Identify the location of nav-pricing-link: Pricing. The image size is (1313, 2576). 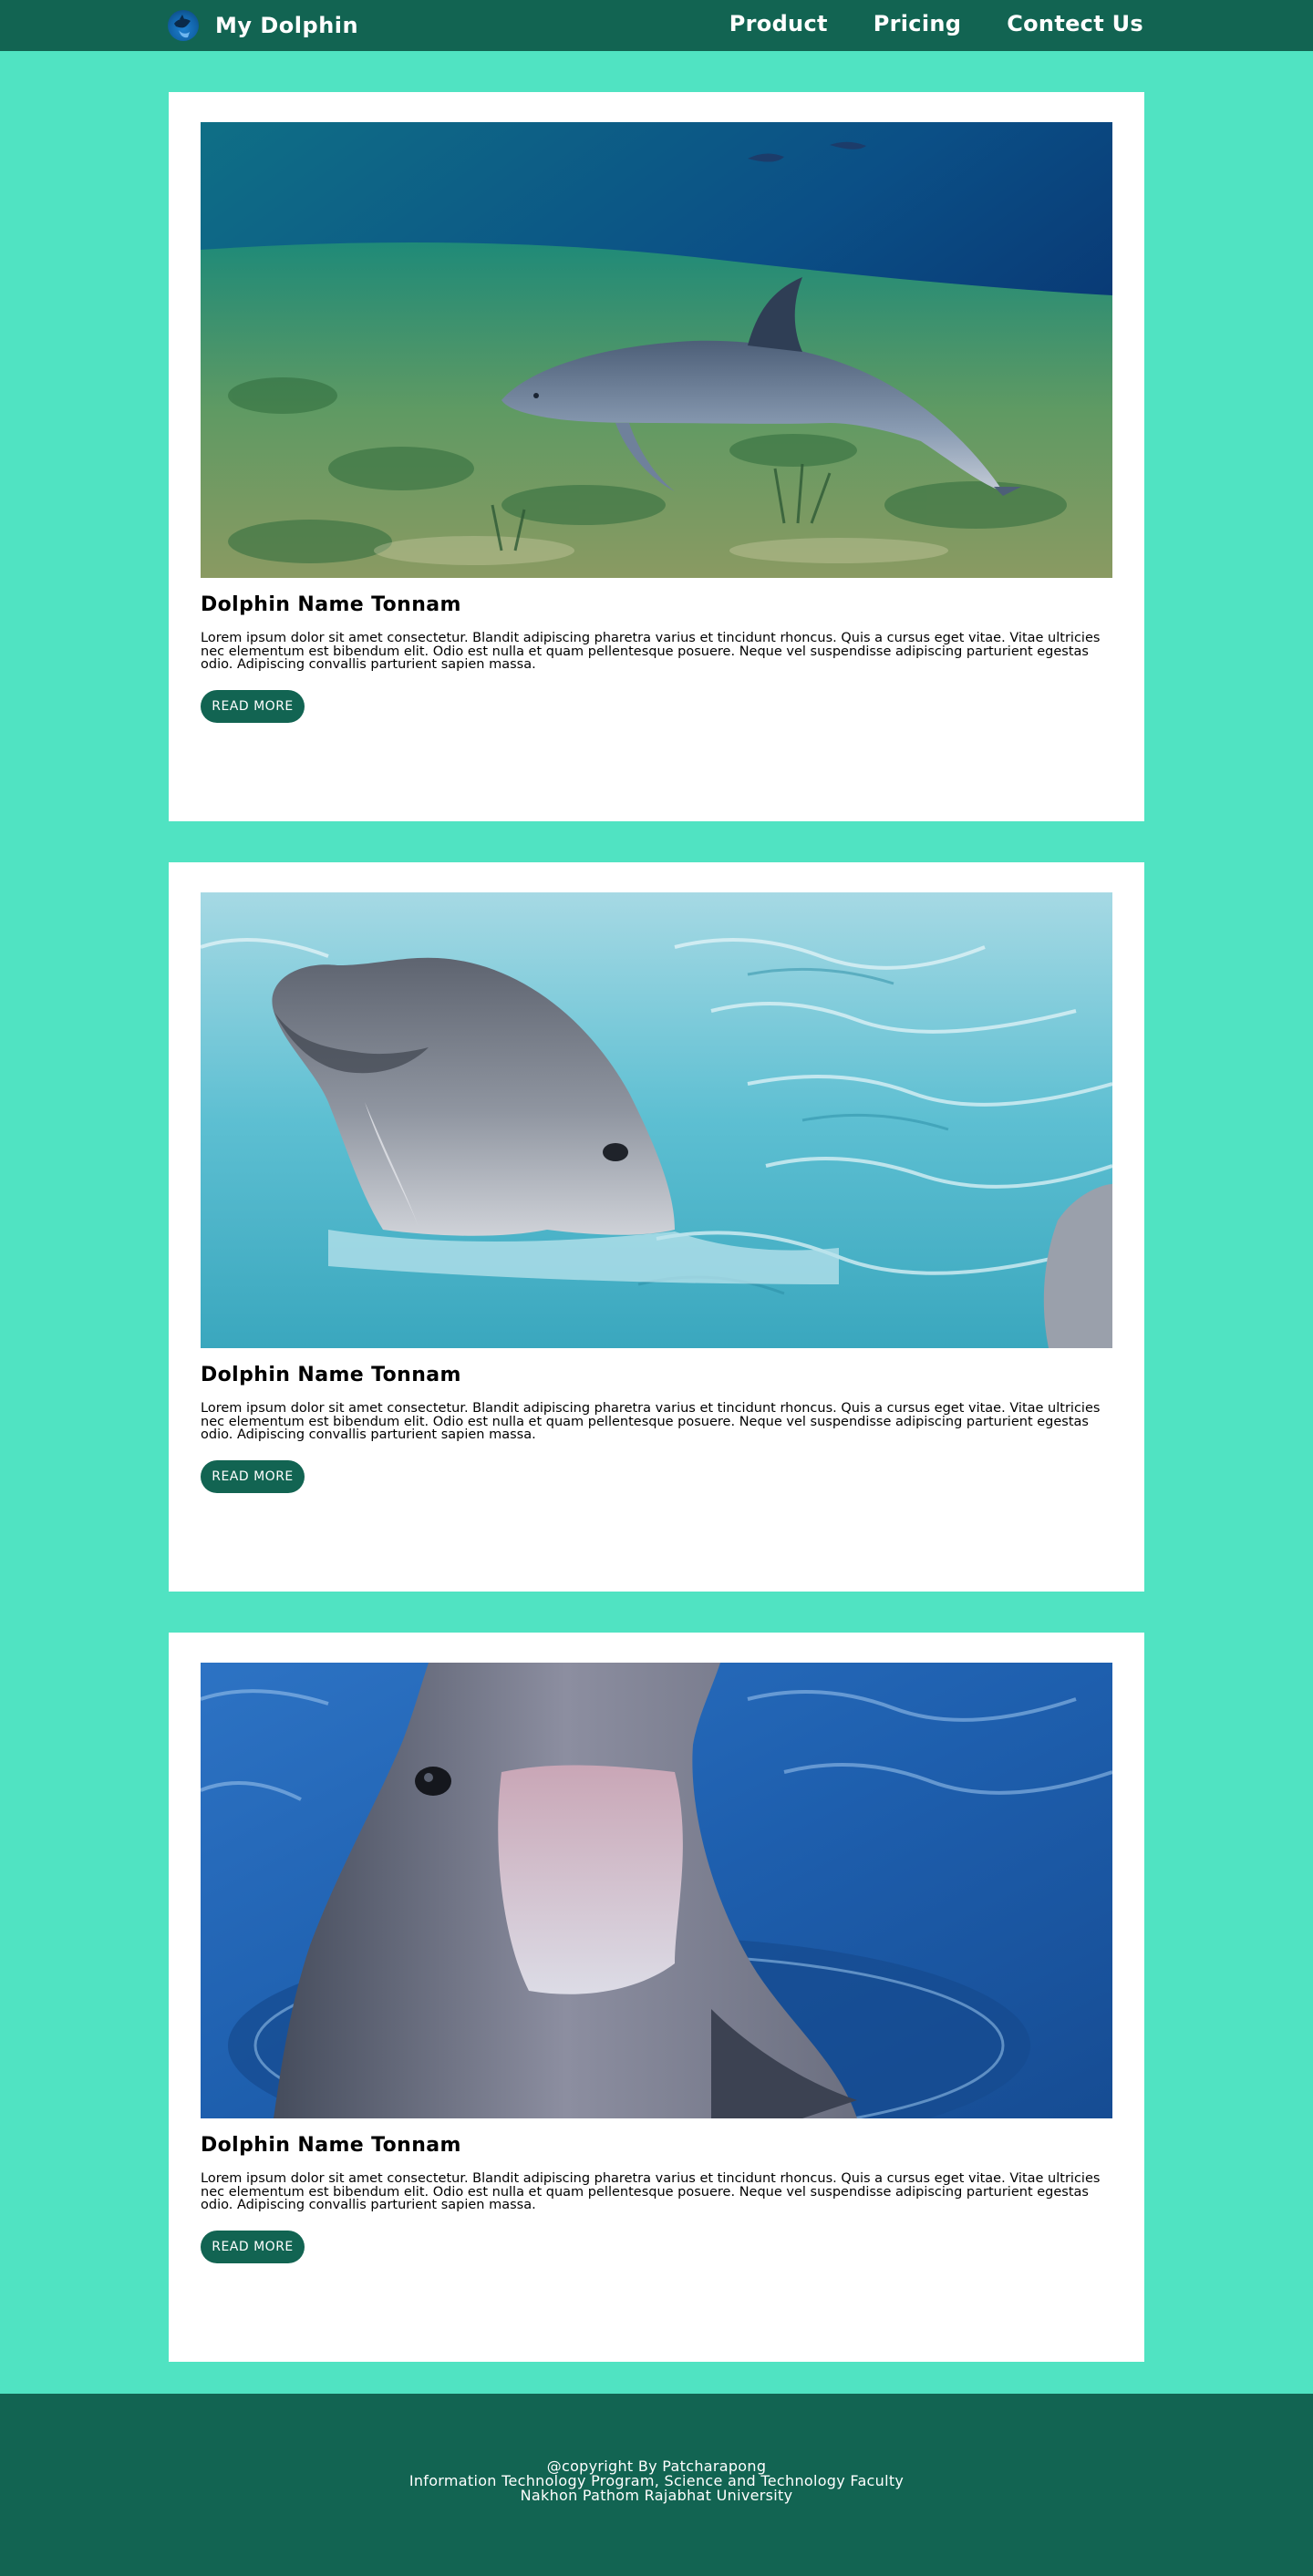
(917, 23).